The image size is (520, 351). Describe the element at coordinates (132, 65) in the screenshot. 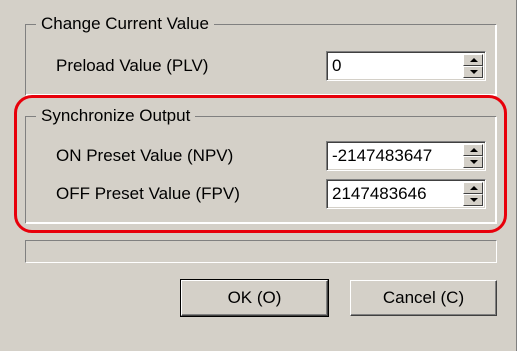

I see `preload-value-label: Preload Value (PLV)` at that location.